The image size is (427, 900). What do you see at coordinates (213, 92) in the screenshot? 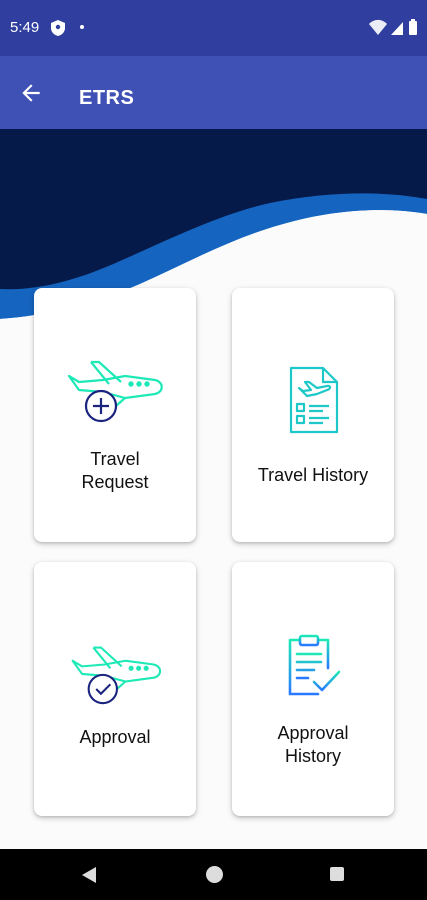
I see `app-bar: ETRS` at bounding box center [213, 92].